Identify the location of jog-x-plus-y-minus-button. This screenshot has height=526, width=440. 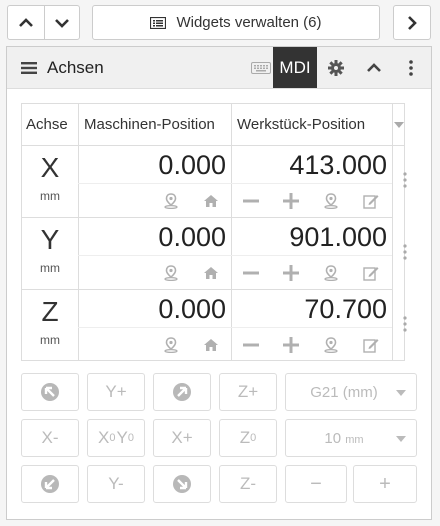
(182, 484).